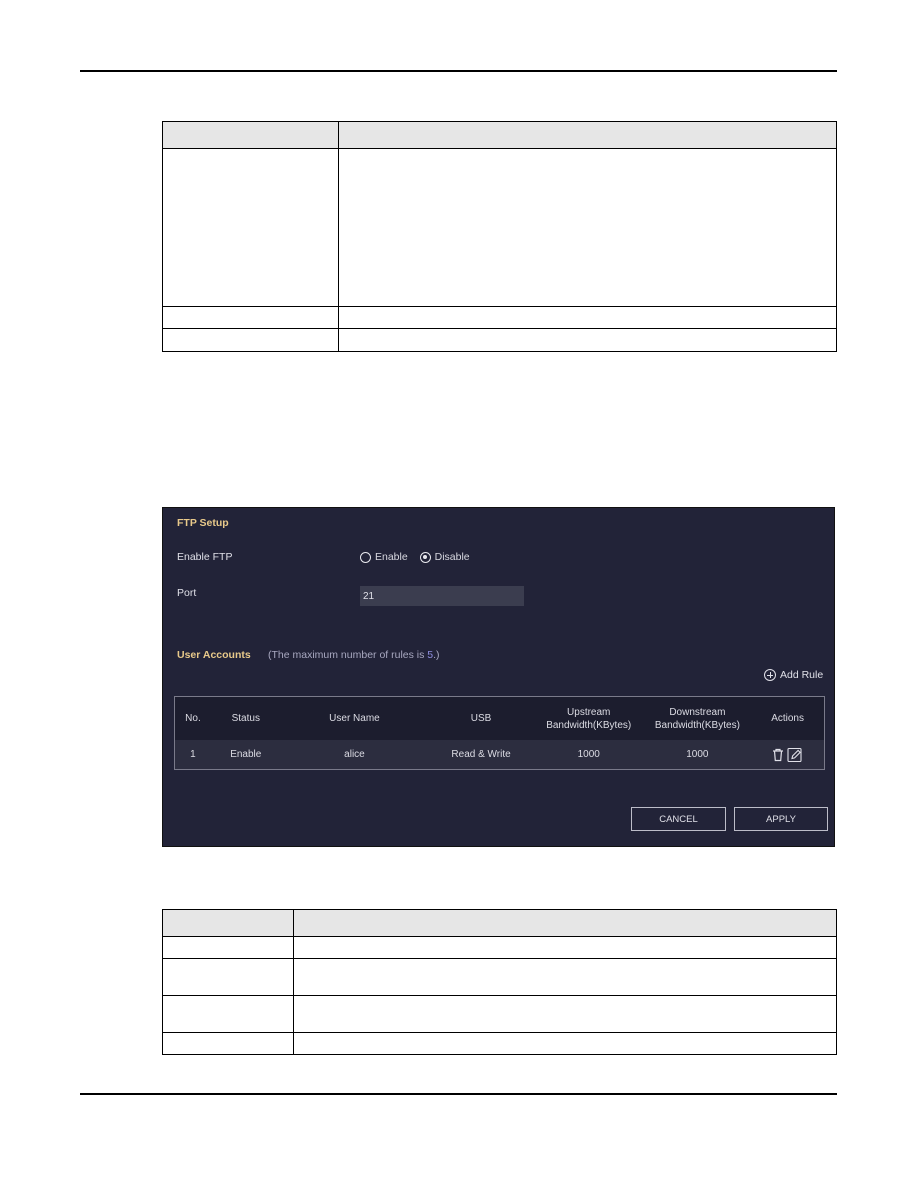 This screenshot has width=918, height=1188. What do you see at coordinates (354, 754) in the screenshot?
I see `cell-user-name: alice` at bounding box center [354, 754].